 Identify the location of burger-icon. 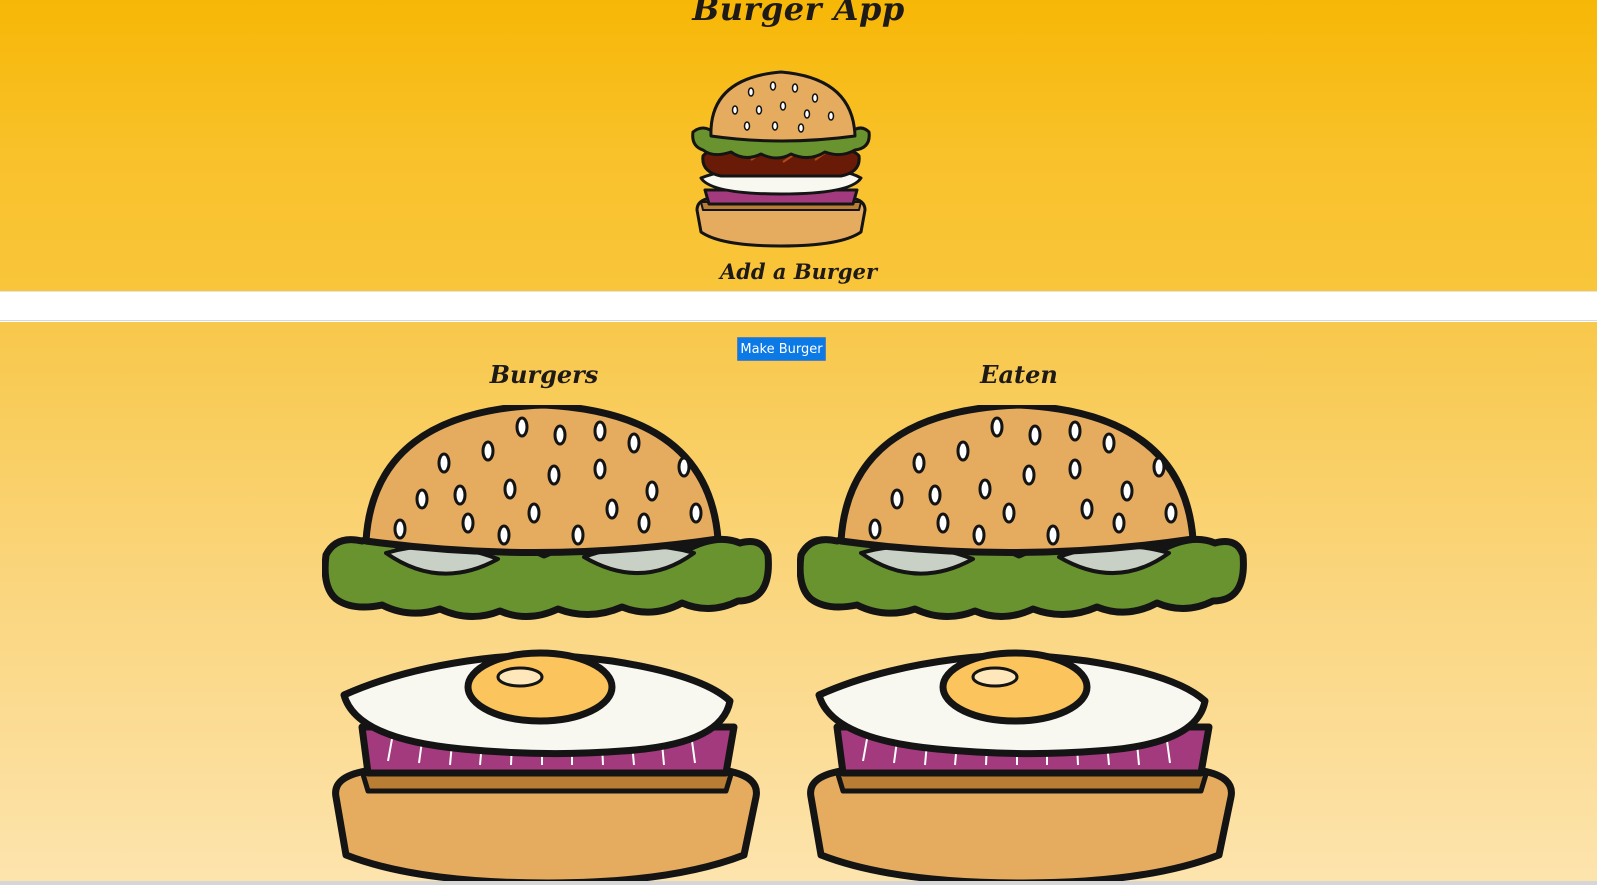
(781, 159).